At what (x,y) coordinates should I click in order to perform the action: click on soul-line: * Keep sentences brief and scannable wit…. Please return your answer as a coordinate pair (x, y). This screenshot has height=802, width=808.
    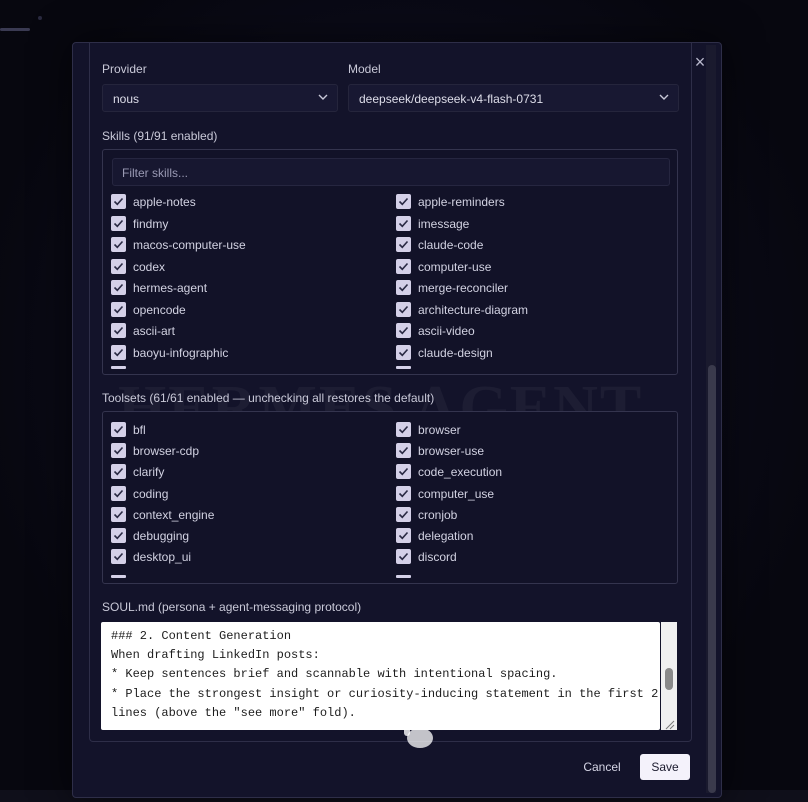
    Looking at the image, I should click on (334, 674).